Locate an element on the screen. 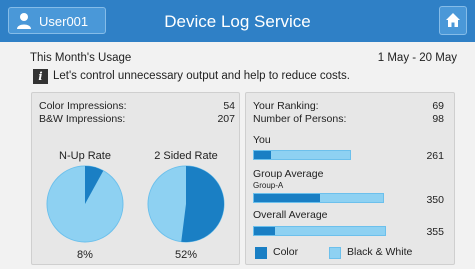 The width and height of the screenshot is (475, 269). persons-value: 98 is located at coordinates (438, 119).